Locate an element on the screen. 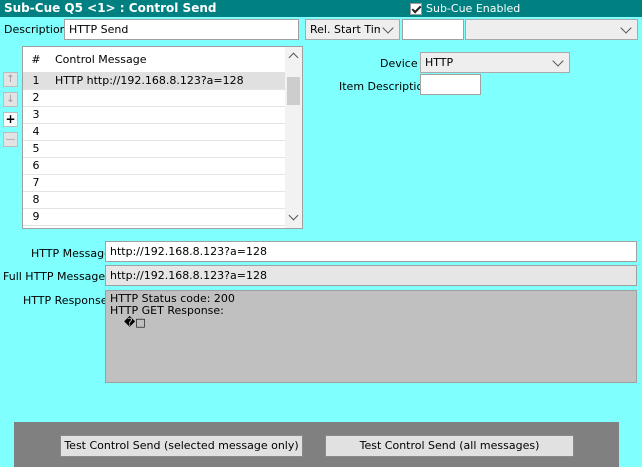  grid-header: # Control Message is located at coordinates (154, 59).